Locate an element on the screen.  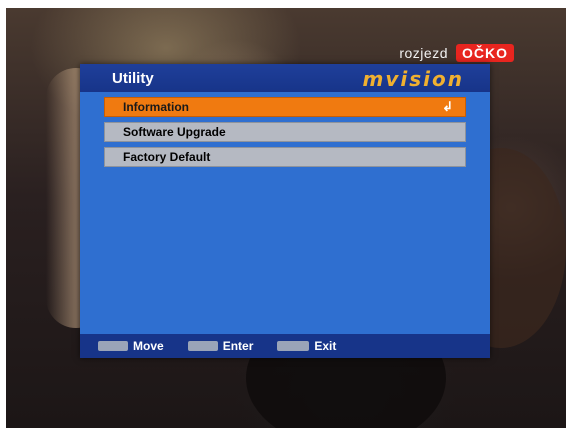
channel-logo: rozjezd OČKO is located at coordinates (456, 53).